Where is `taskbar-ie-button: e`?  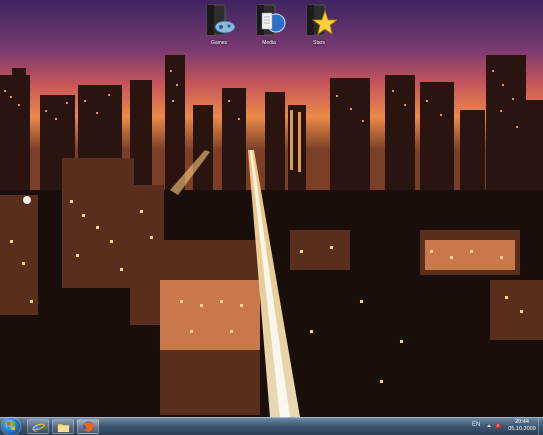
taskbar-ie-button: e is located at coordinates (38, 426).